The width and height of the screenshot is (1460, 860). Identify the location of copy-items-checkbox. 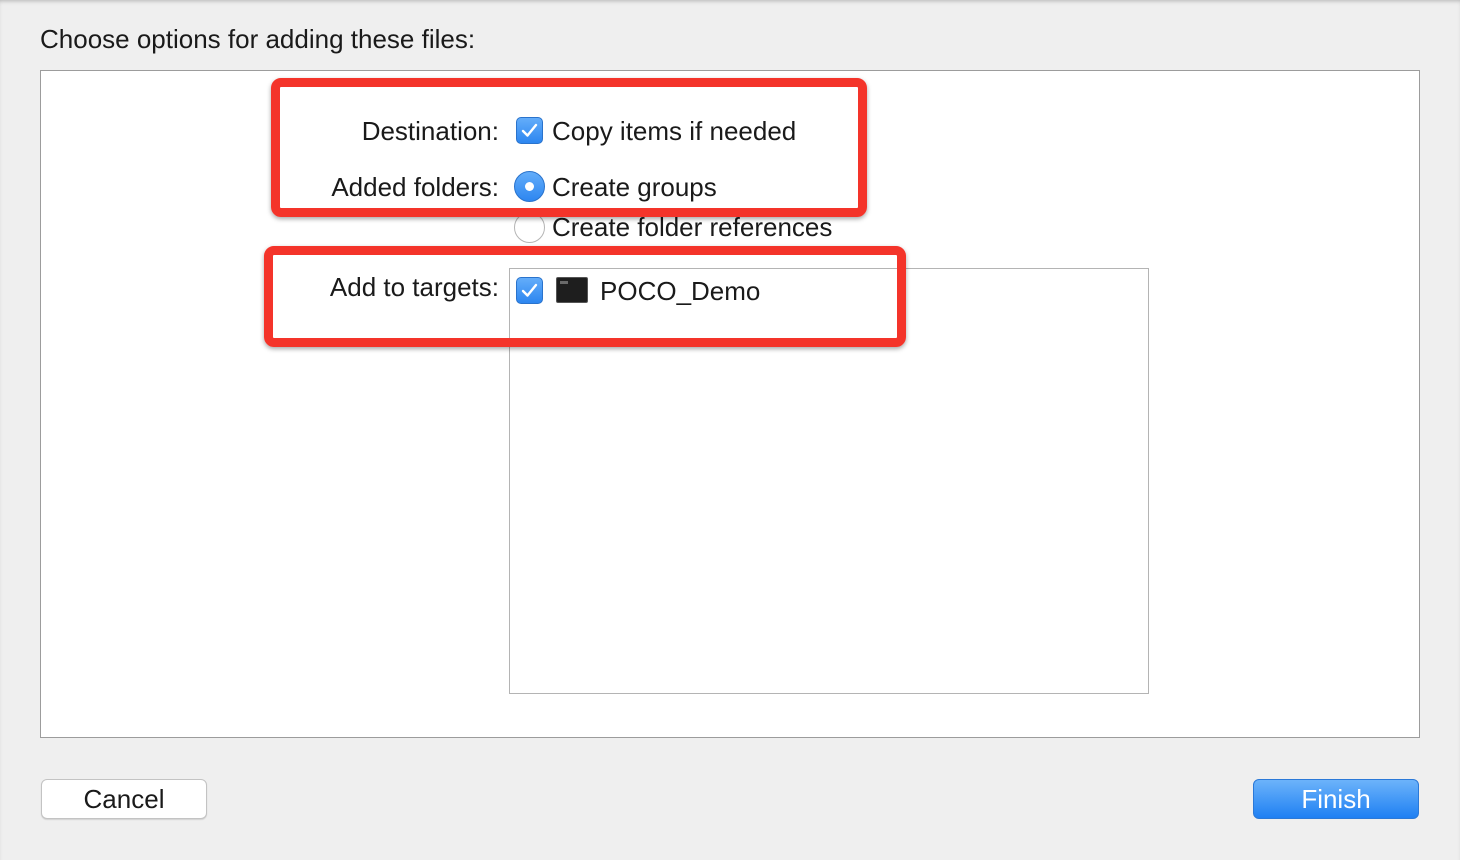
(529, 130).